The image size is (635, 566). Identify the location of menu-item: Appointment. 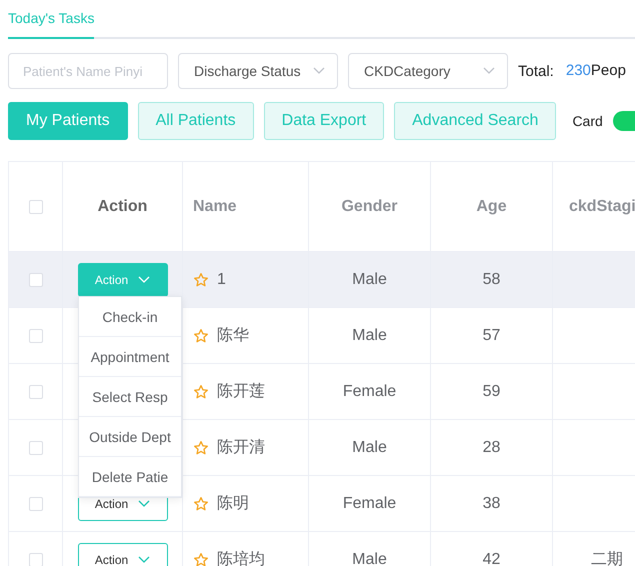
(130, 357).